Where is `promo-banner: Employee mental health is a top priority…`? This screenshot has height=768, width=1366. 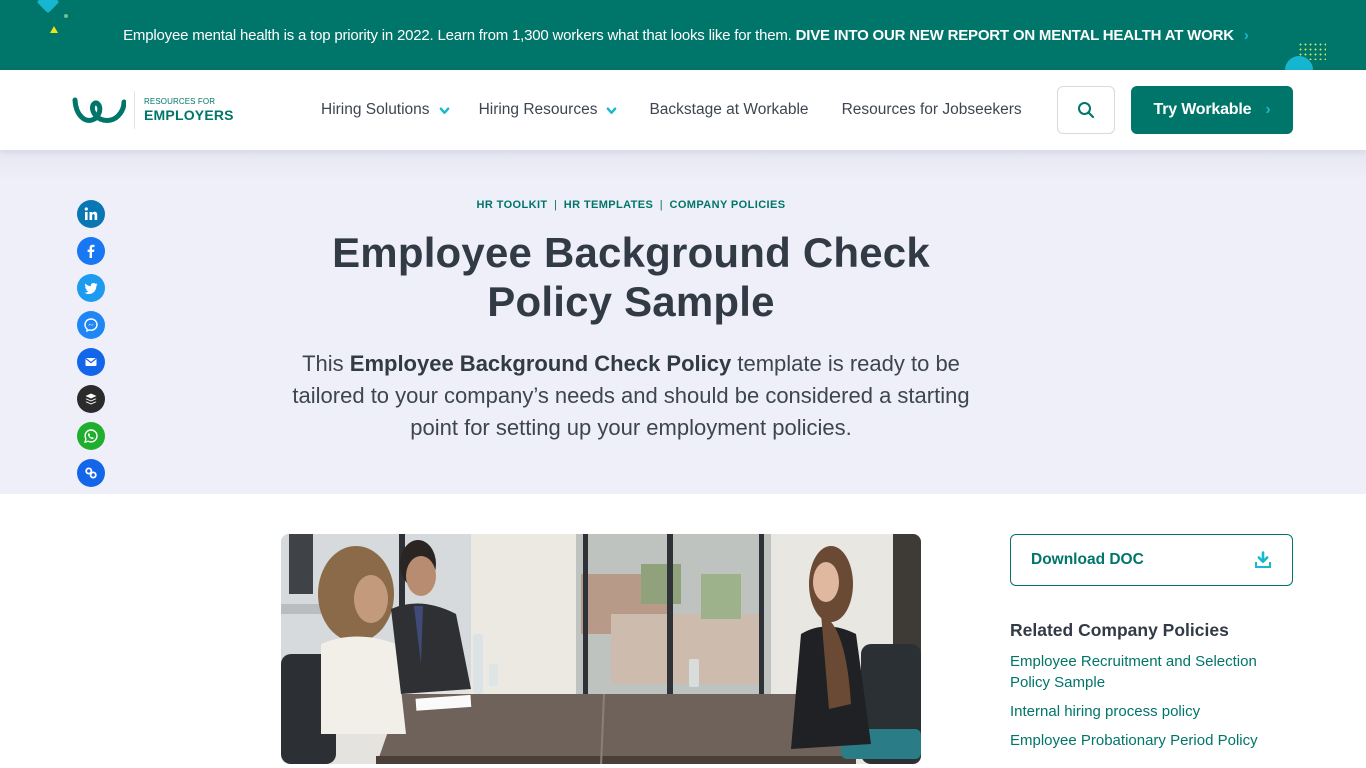
promo-banner: Employee mental health is a top priority… is located at coordinates (683, 35).